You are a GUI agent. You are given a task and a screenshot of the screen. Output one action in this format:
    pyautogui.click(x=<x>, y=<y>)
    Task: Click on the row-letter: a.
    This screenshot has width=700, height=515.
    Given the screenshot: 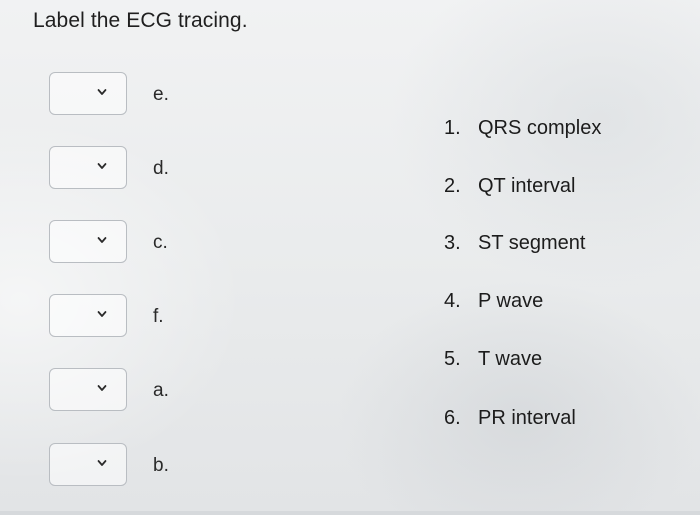 What is the action you would take?
    pyautogui.click(x=161, y=390)
    